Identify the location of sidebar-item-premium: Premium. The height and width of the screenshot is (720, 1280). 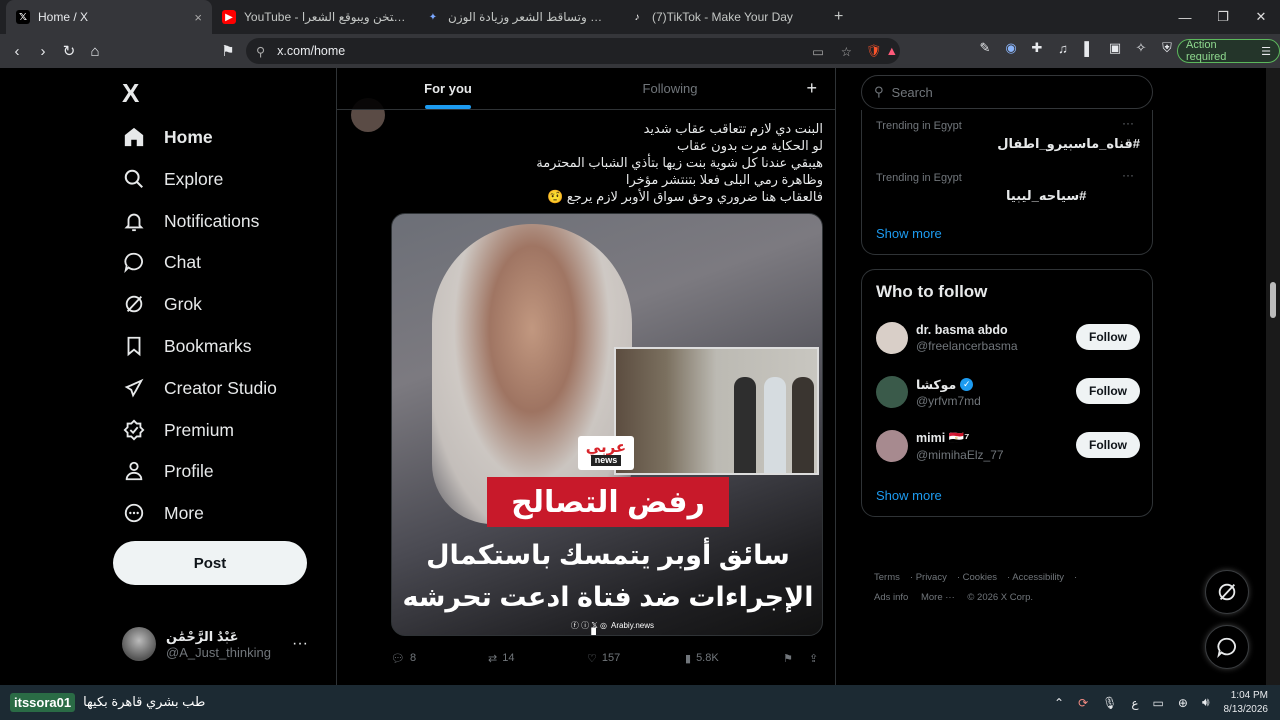
(178, 430).